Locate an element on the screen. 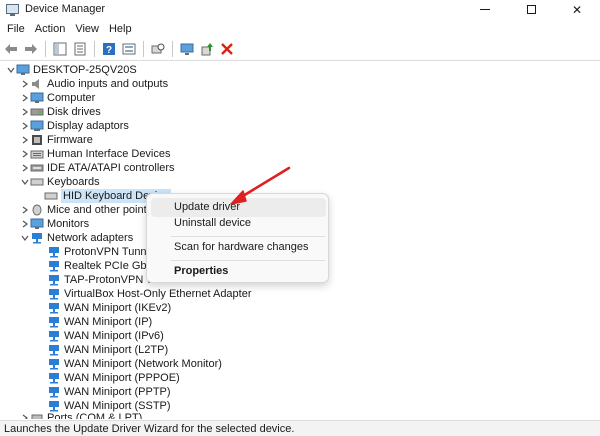 The width and height of the screenshot is (600, 436). tree-item-keyboards: Keyboards is located at coordinates (60, 182).